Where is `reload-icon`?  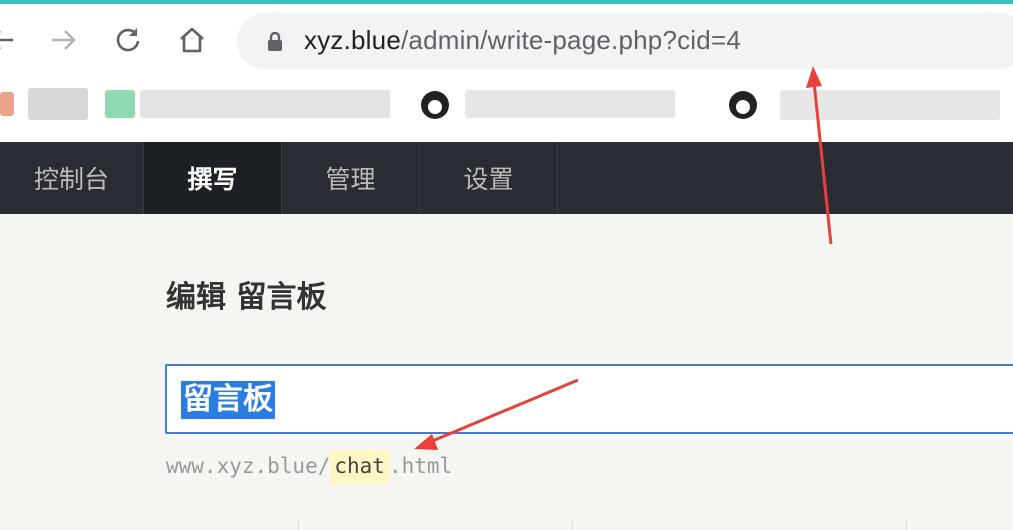 reload-icon is located at coordinates (128, 40).